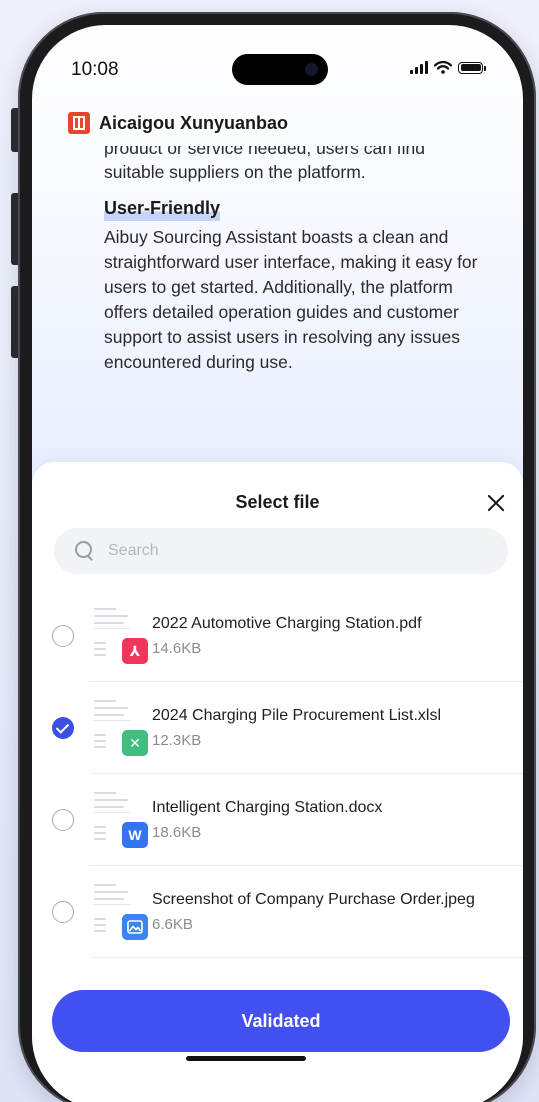 This screenshot has height=1102, width=539. What do you see at coordinates (194, 122) in the screenshot?
I see `app-title: Aicaigou Xunyuanbao` at bounding box center [194, 122].